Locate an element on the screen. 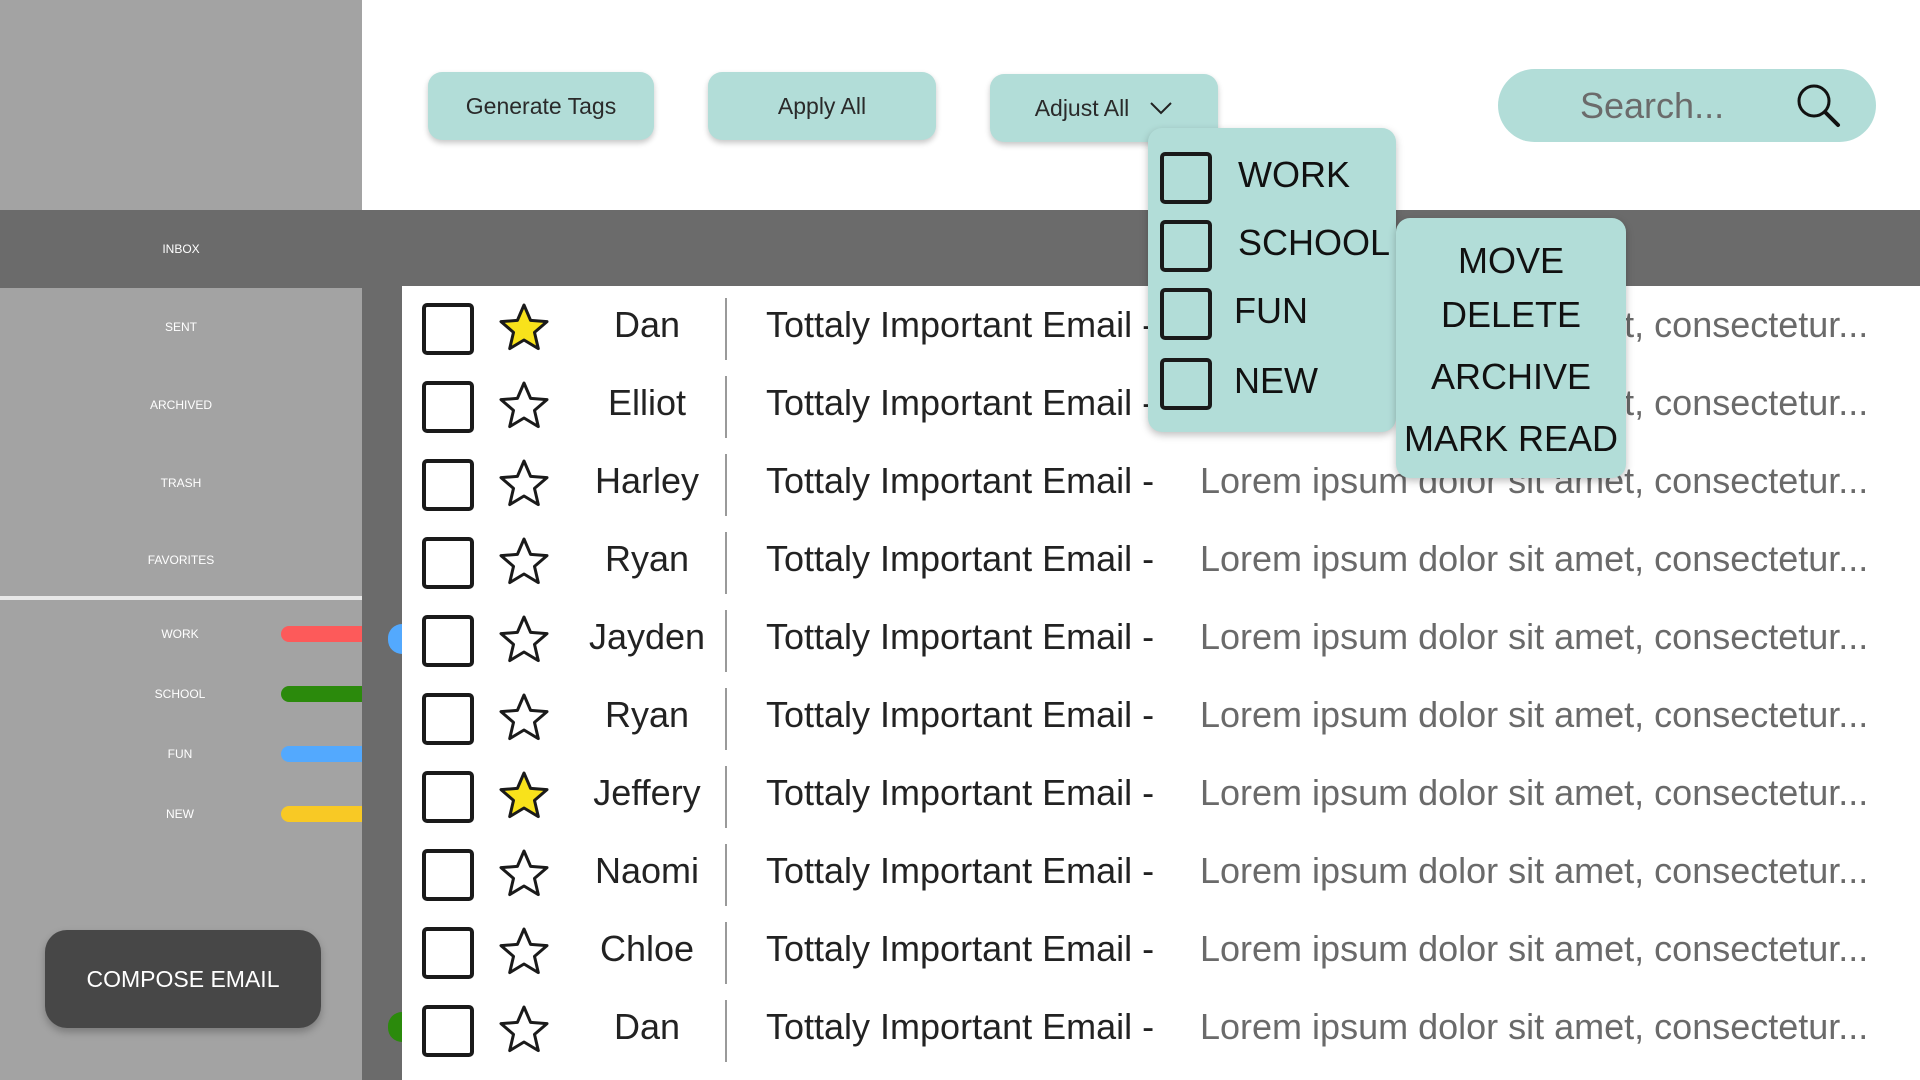 The image size is (1920, 1080). search-input is located at coordinates (1690, 106).